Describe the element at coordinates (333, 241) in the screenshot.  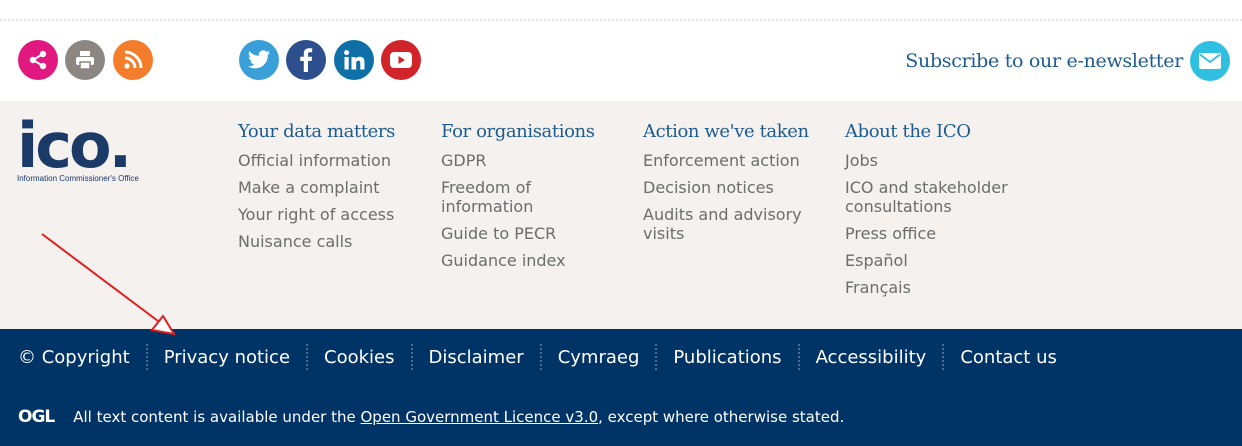
I see `nav-link: Nuisance calls` at that location.